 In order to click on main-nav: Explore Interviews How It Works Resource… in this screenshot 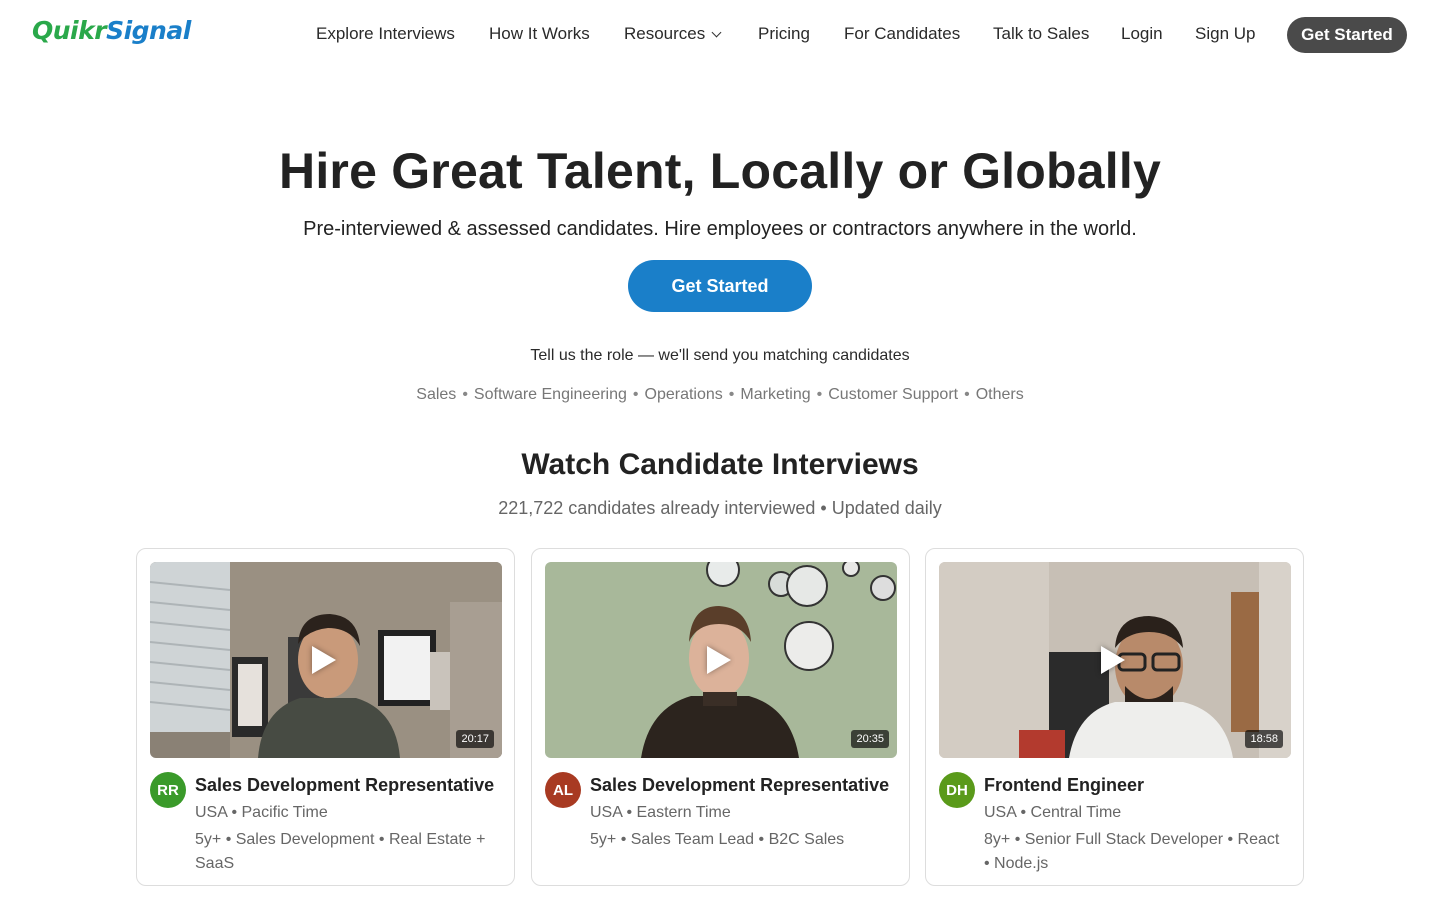, I will do `click(720, 35)`.